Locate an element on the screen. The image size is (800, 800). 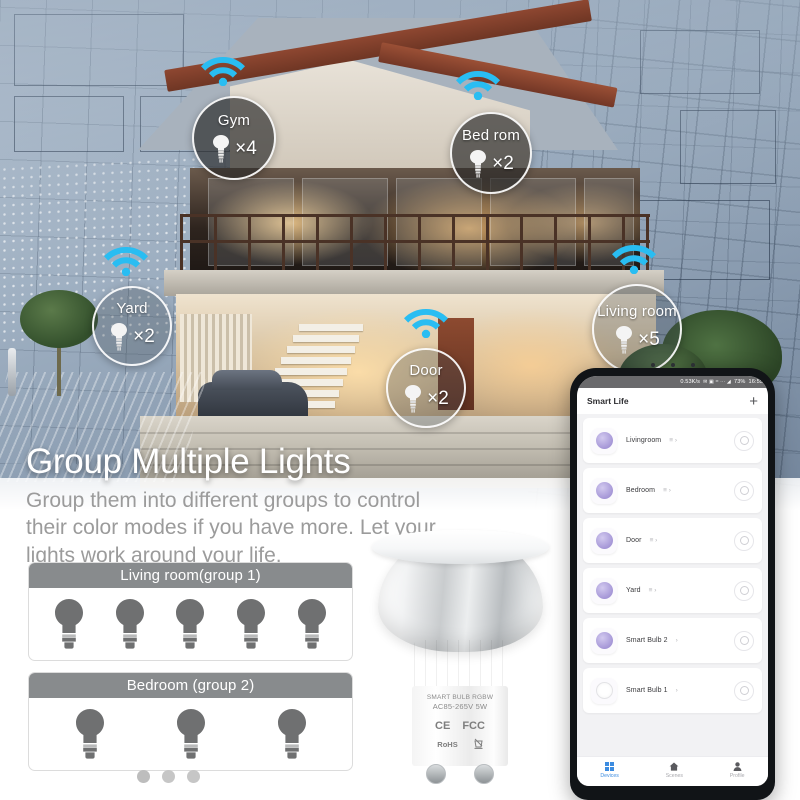
app-title: Smart Life is located at coordinates (608, 401).